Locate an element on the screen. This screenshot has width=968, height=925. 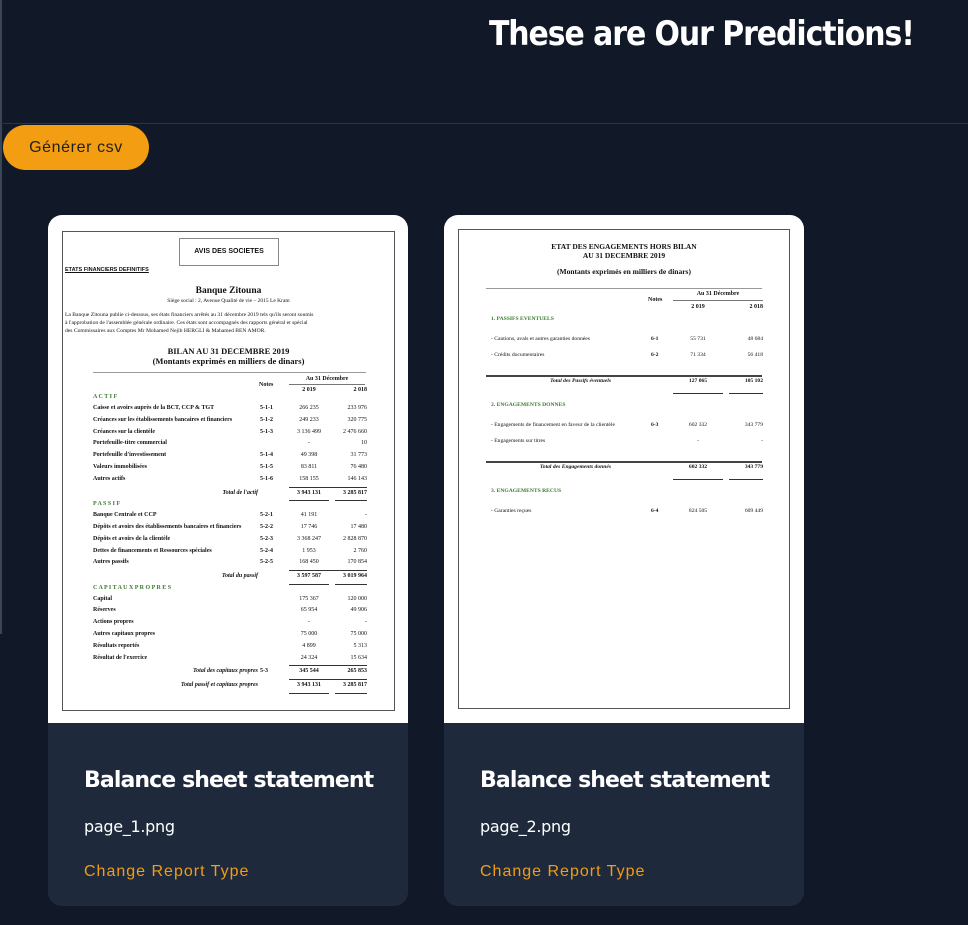
doc-row-value: 5 313 is located at coordinates (360, 645).